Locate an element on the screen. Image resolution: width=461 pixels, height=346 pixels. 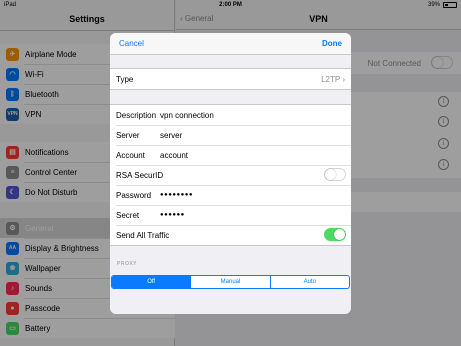
battery-level-icon is located at coordinates (450, 5).